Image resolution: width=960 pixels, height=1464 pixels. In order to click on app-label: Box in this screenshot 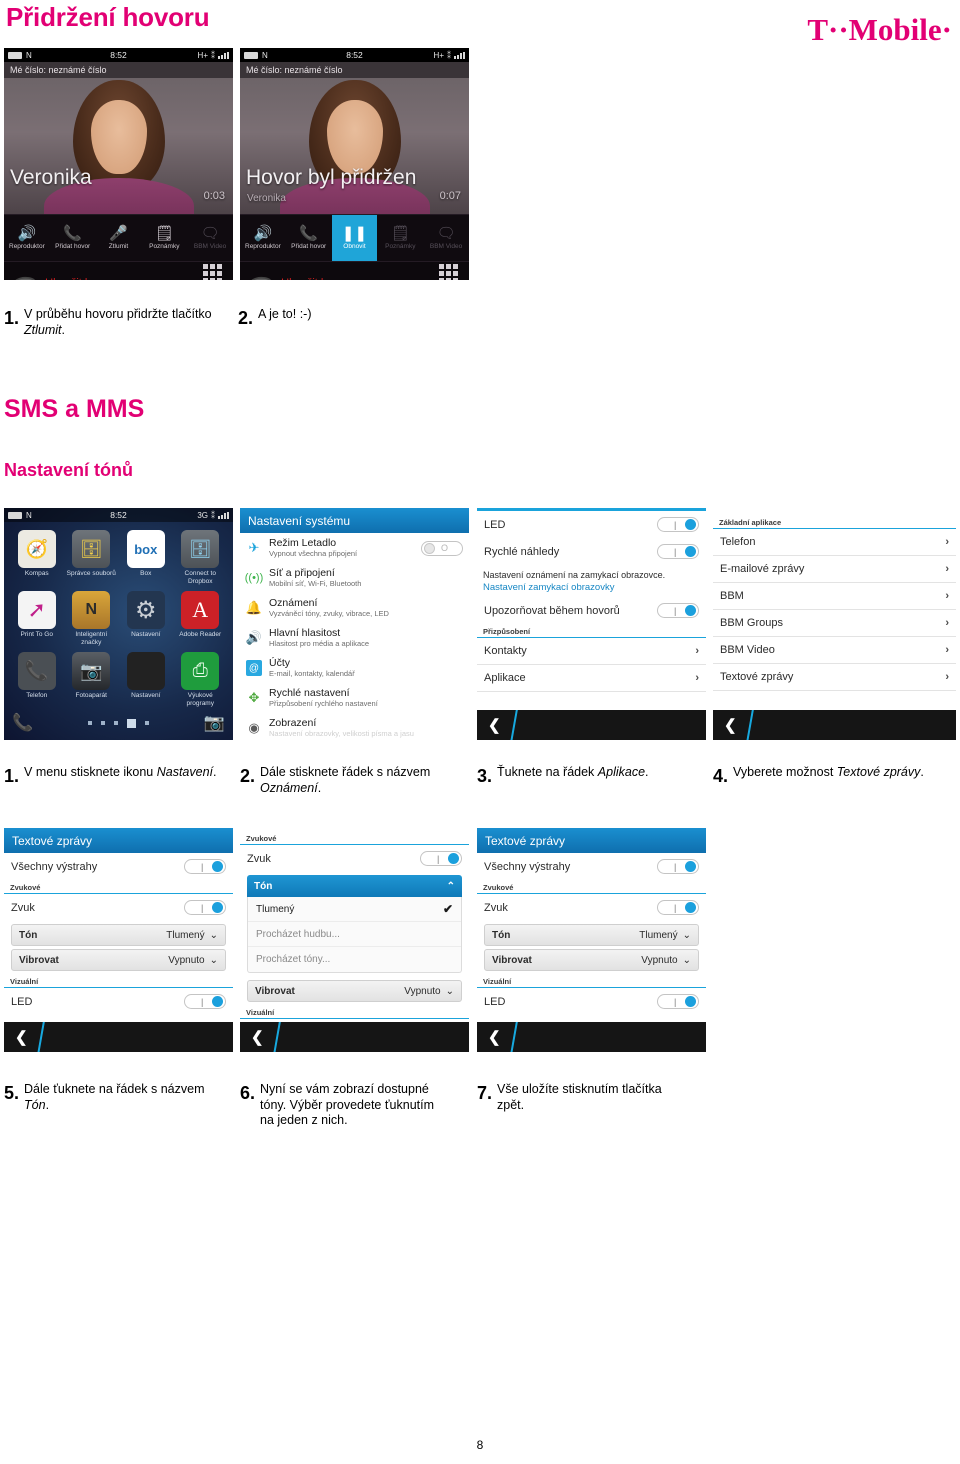, I will do `click(146, 573)`.